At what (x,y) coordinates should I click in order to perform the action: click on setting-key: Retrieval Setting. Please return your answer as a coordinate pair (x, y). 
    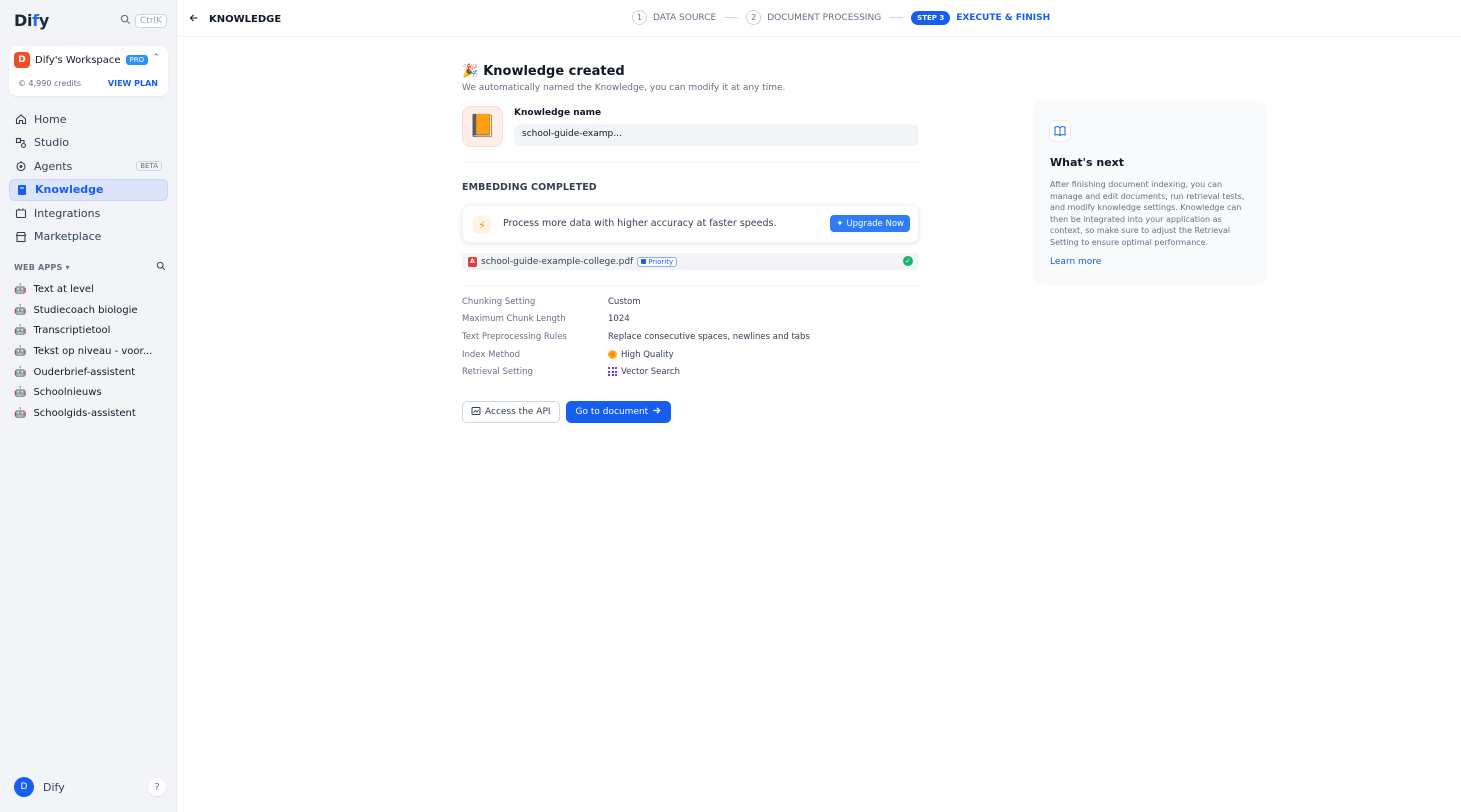
    Looking at the image, I should click on (497, 371).